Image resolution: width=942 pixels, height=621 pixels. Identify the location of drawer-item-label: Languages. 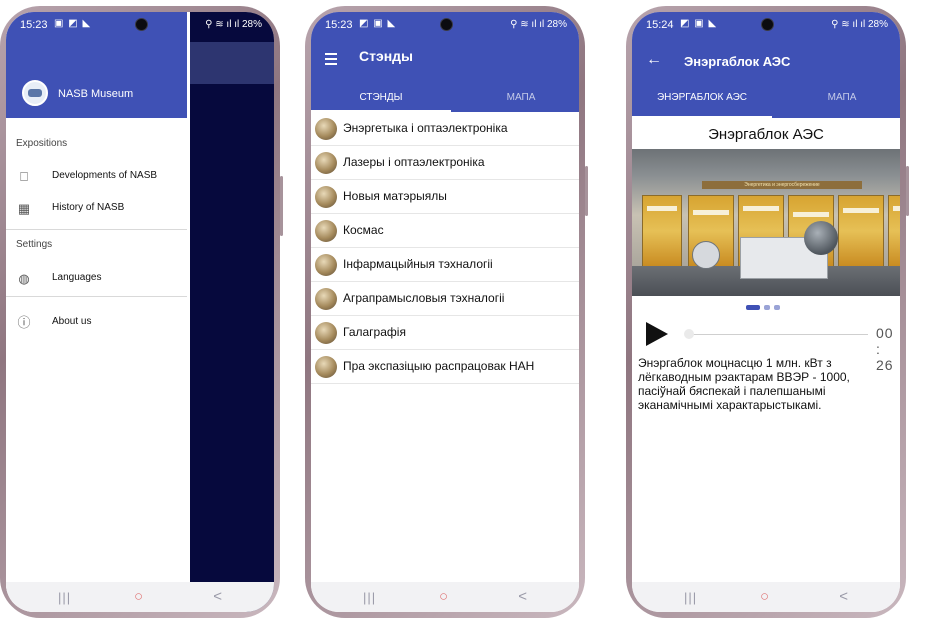
(77, 277).